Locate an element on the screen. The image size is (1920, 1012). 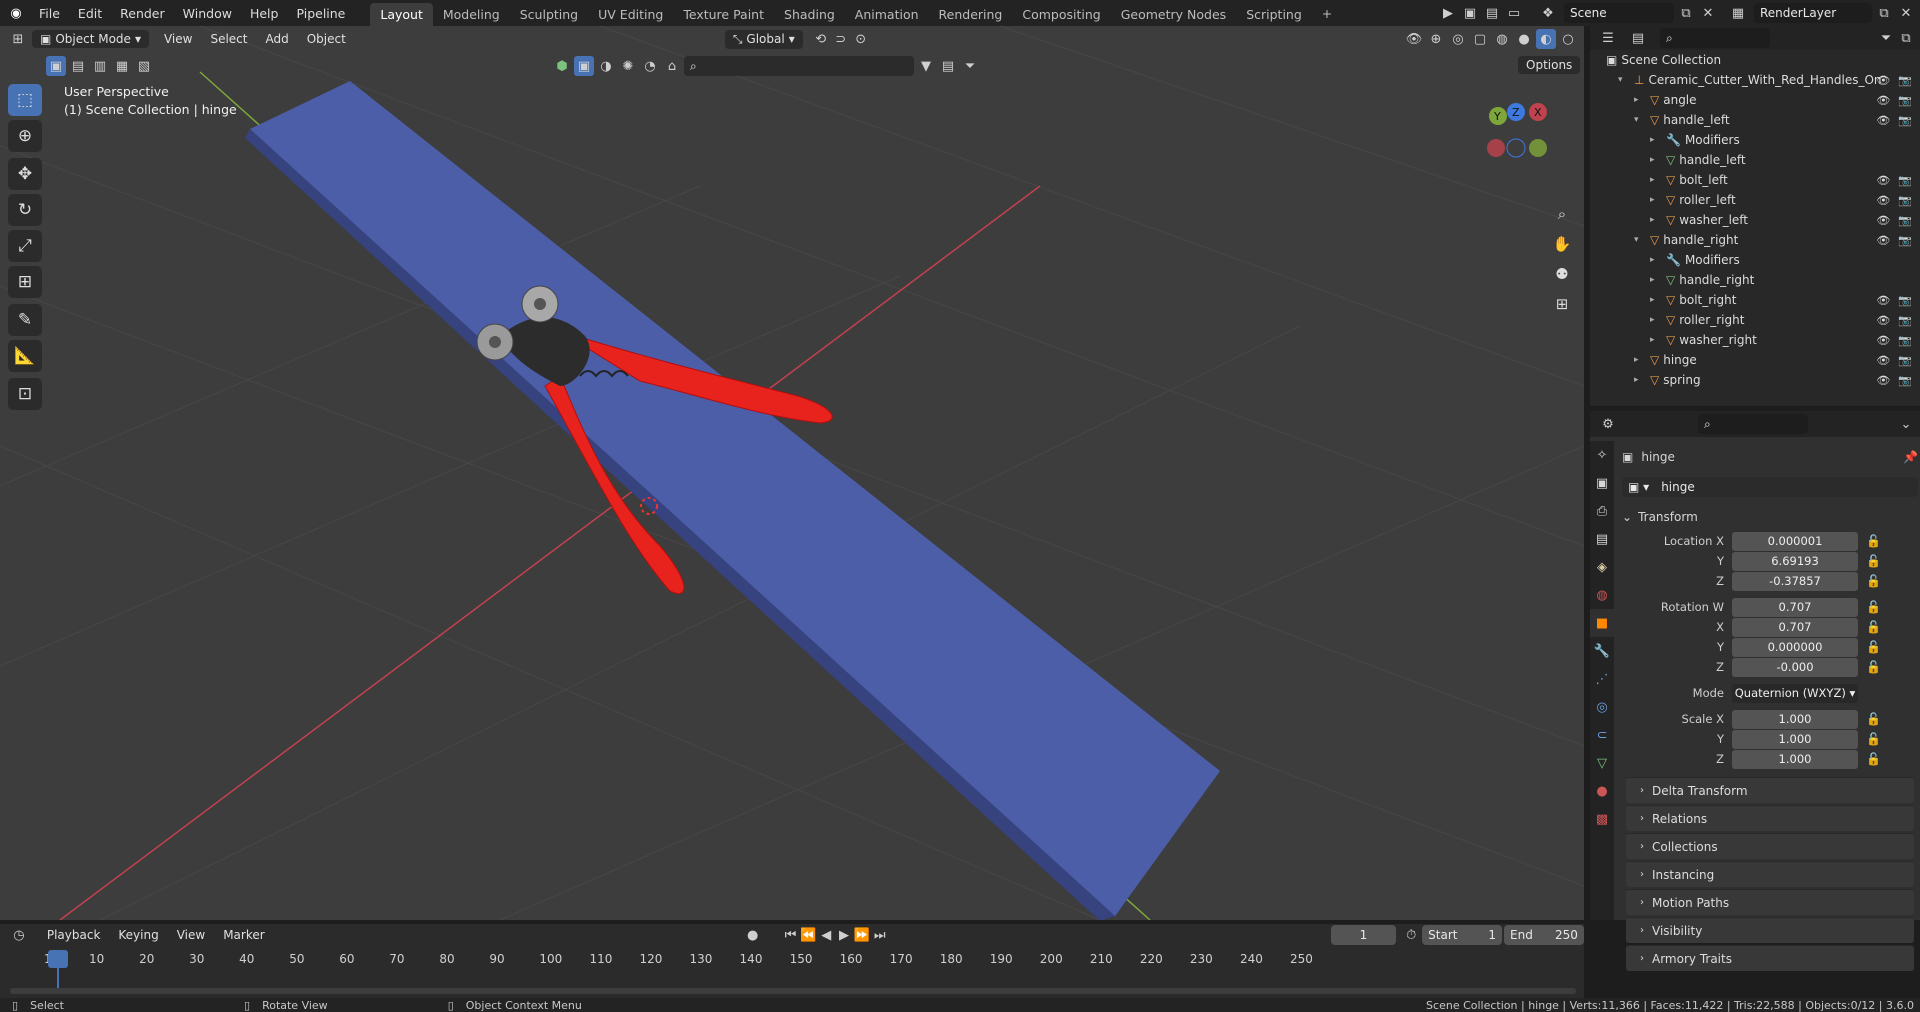
location-y-field: 6.69193 is located at coordinates (1795, 561).